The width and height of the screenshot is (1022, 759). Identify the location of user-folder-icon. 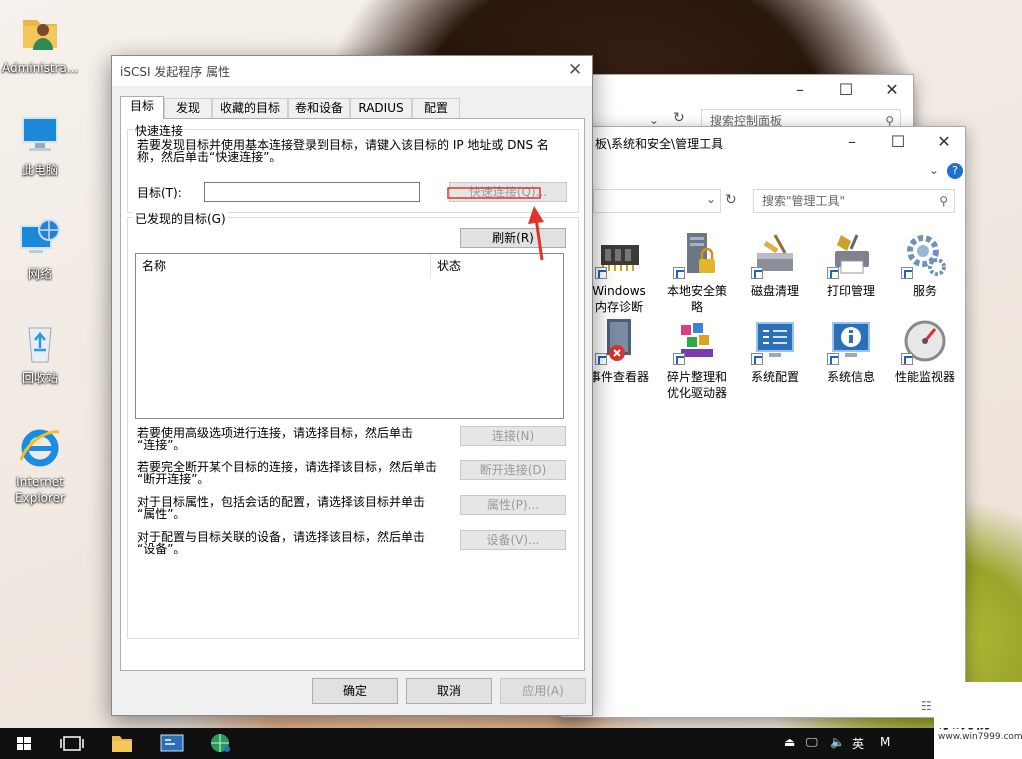
(40, 33).